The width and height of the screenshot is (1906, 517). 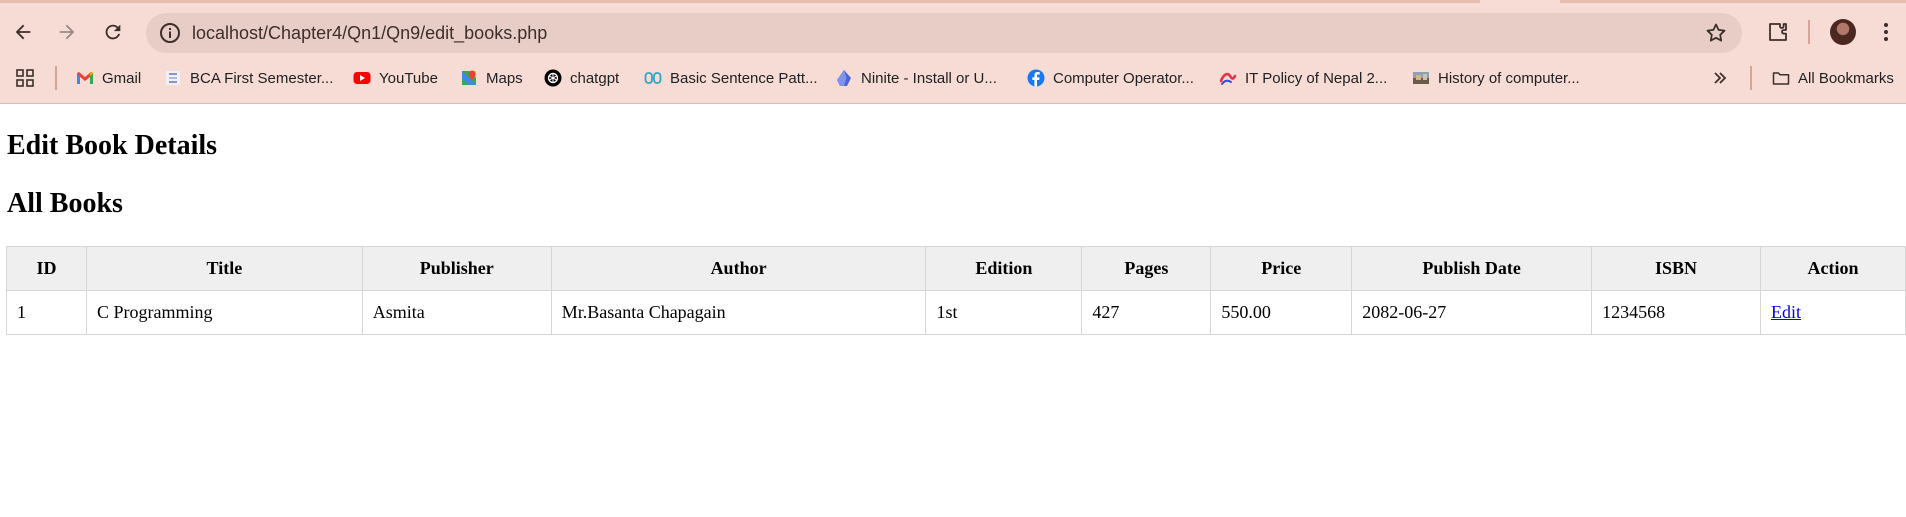 I want to click on back-button, so click(x=23, y=32).